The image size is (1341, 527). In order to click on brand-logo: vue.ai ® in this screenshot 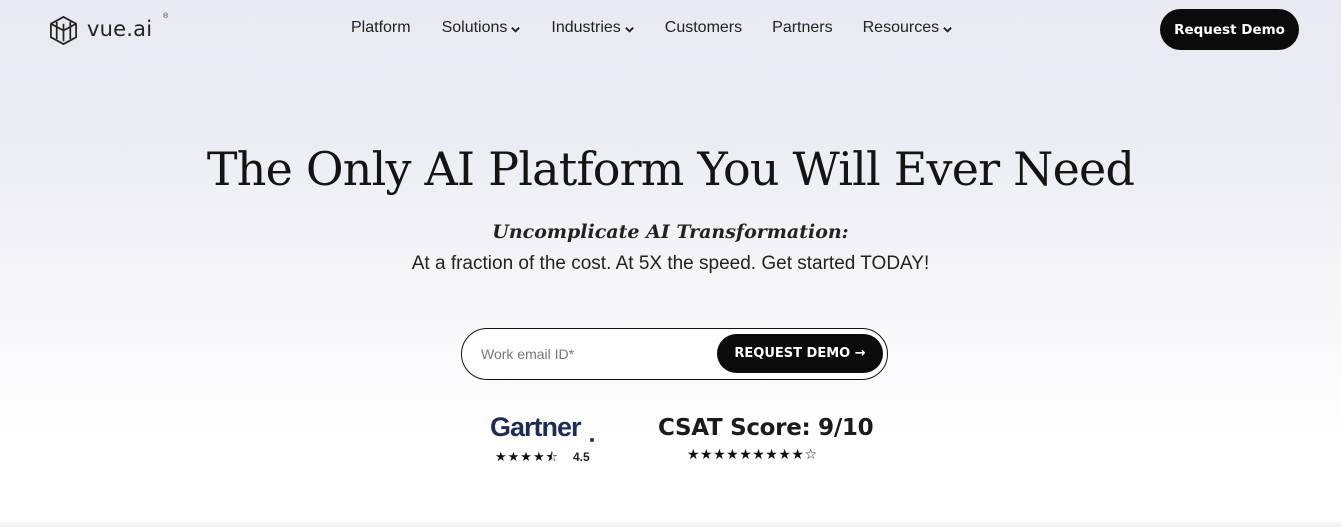, I will do `click(108, 29)`.